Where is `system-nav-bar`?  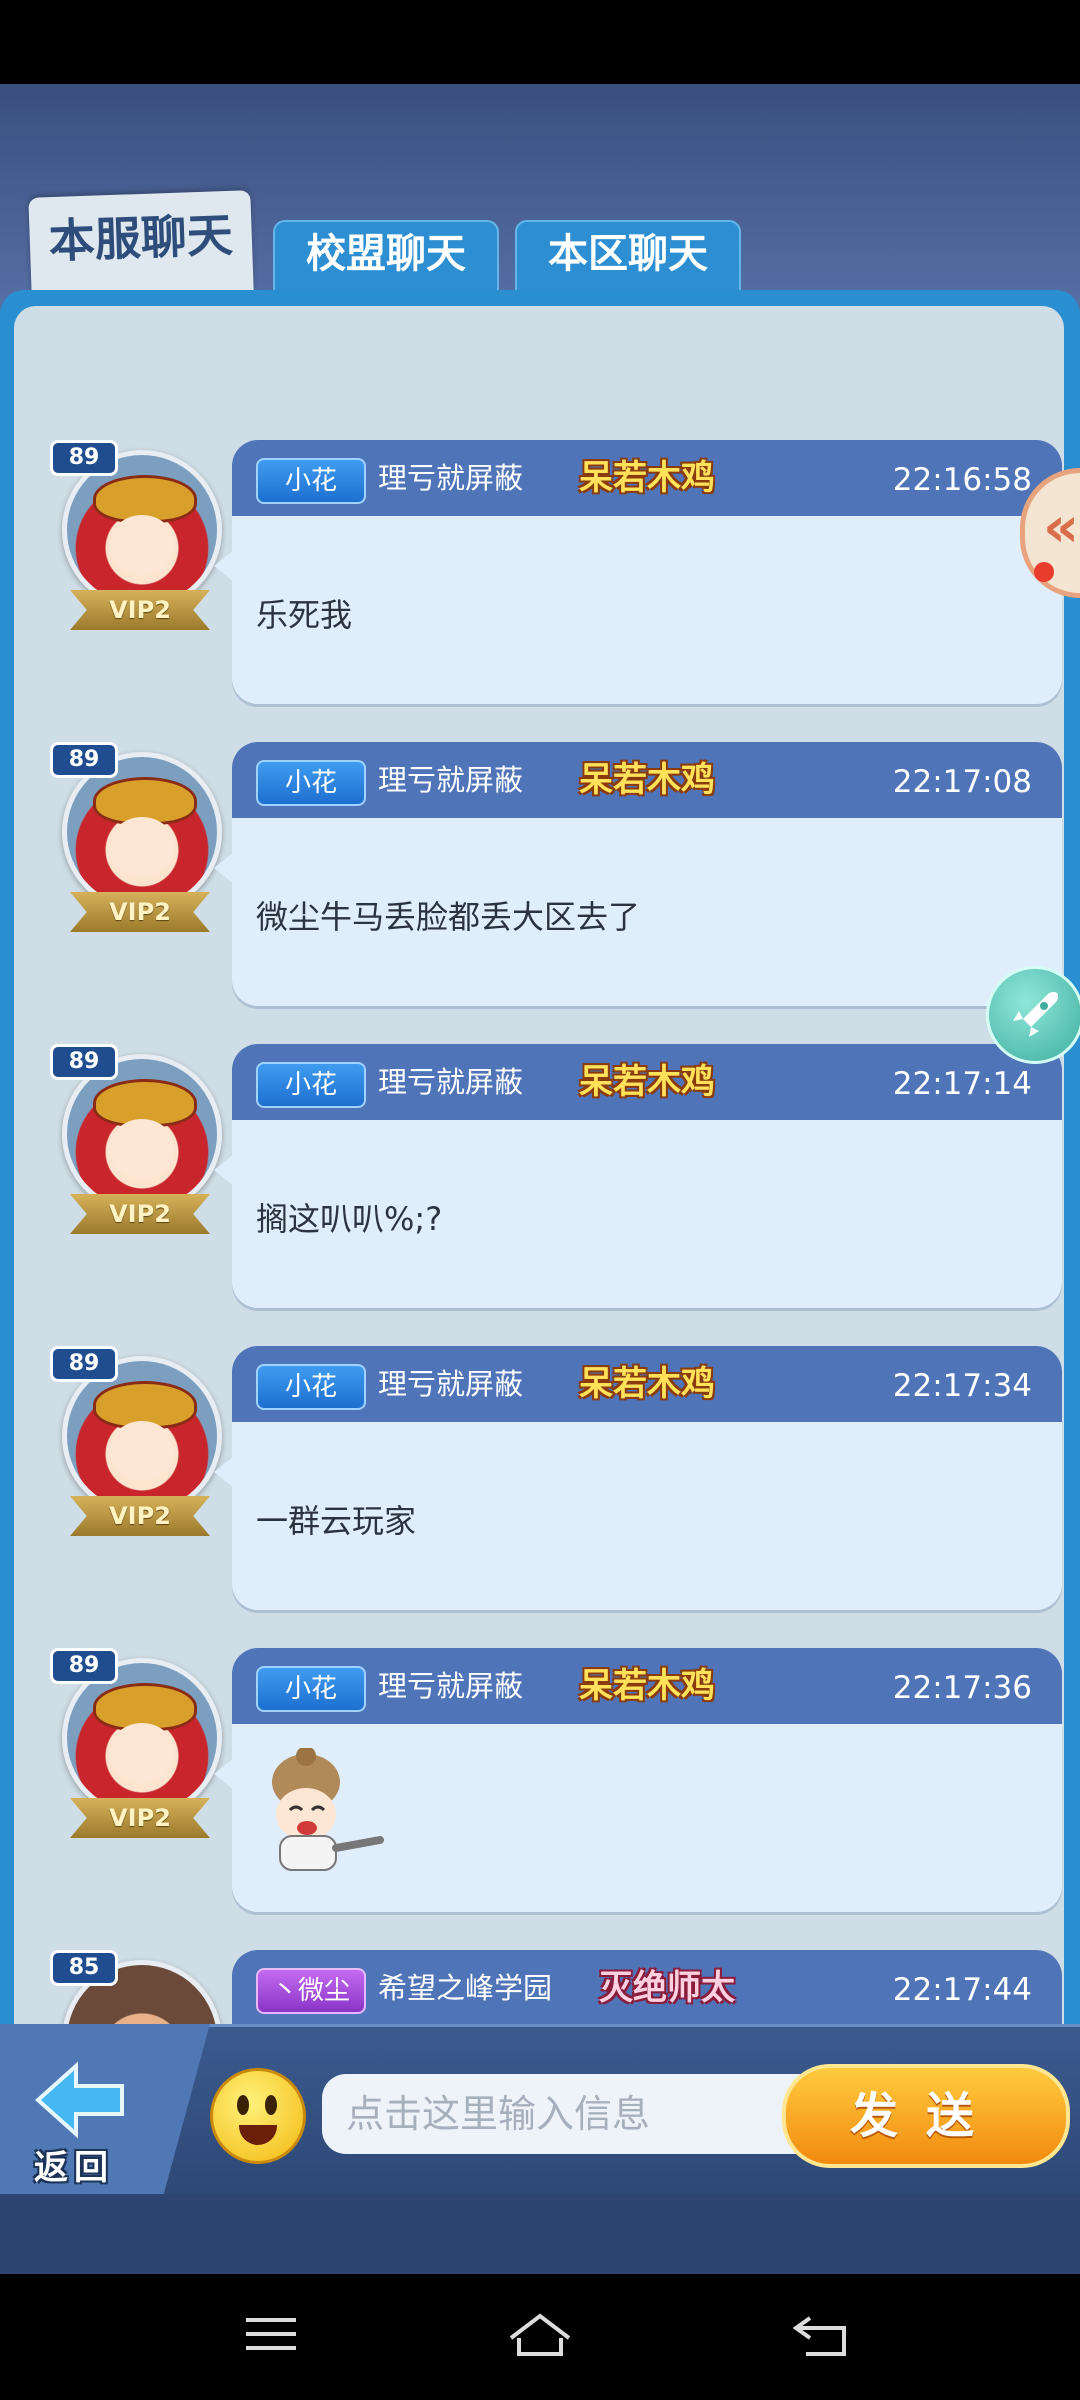 system-nav-bar is located at coordinates (540, 2337).